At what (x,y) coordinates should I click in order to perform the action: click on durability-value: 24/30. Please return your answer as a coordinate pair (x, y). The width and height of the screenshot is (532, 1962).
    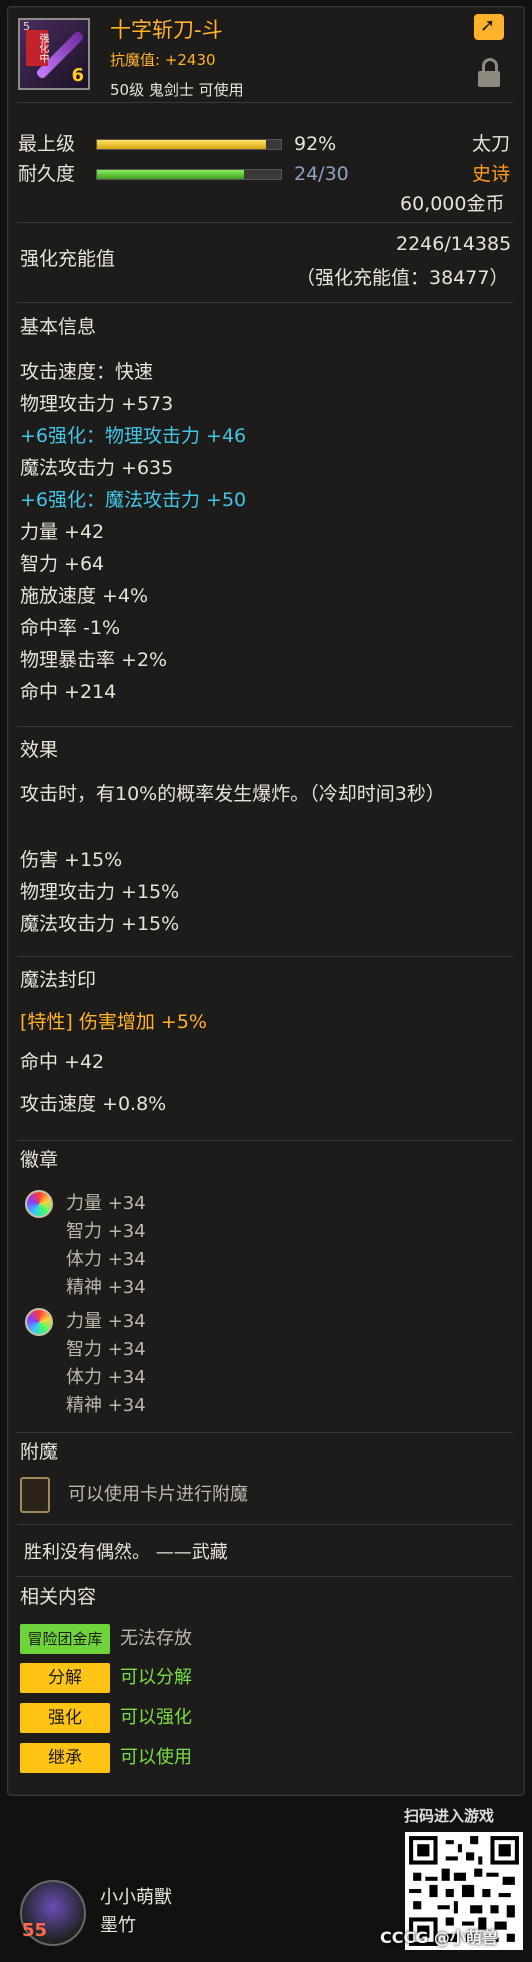
    Looking at the image, I should click on (321, 174).